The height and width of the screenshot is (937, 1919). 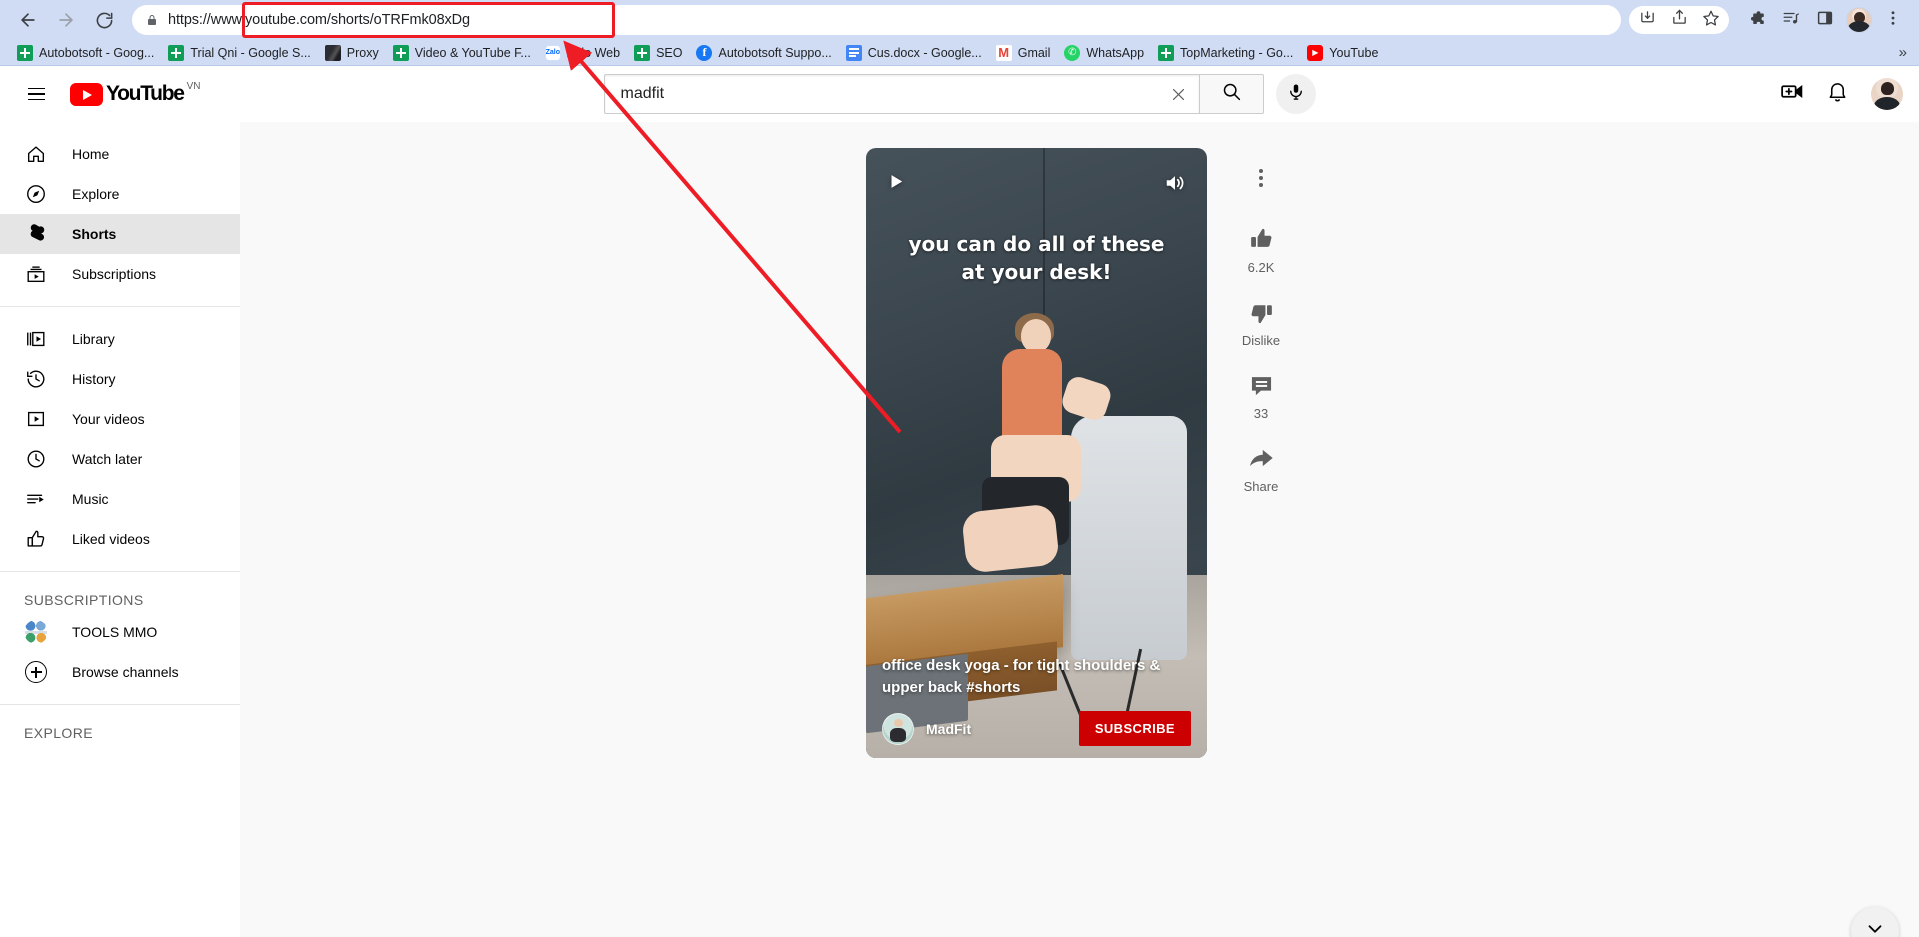 I want to click on header-right, so click(x=1788, y=94).